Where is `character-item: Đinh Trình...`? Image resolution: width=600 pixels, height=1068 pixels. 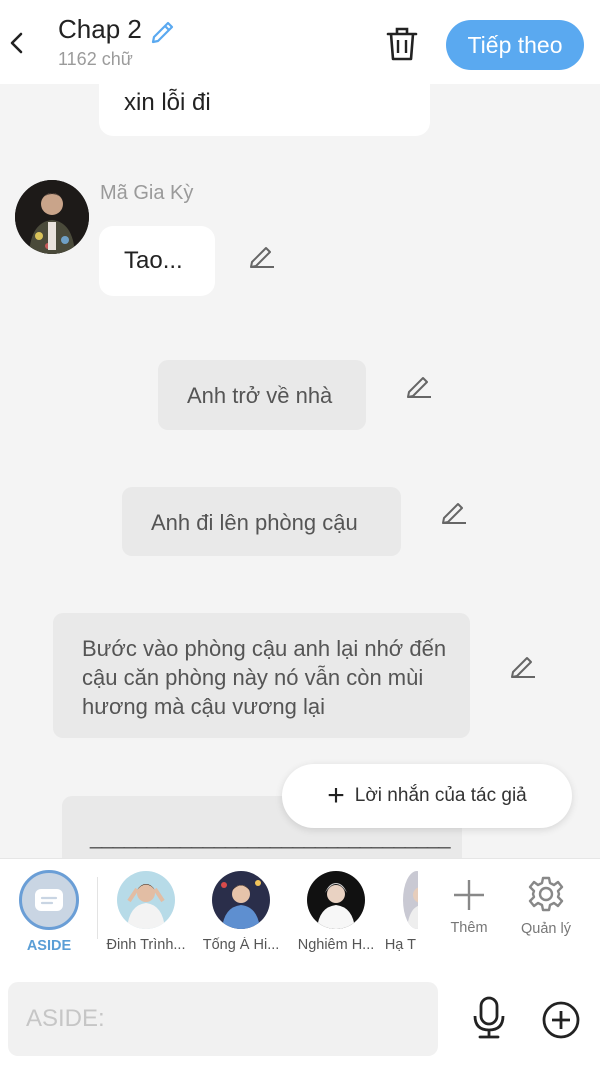
character-item: Đinh Trình... is located at coordinates (146, 912).